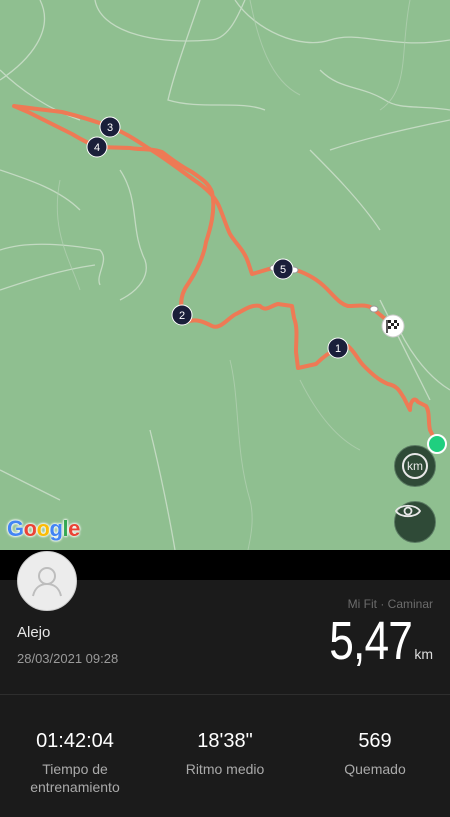 This screenshot has width=450, height=817. I want to click on stat-average-pace: 18'38" Ritmo medio, so click(225, 754).